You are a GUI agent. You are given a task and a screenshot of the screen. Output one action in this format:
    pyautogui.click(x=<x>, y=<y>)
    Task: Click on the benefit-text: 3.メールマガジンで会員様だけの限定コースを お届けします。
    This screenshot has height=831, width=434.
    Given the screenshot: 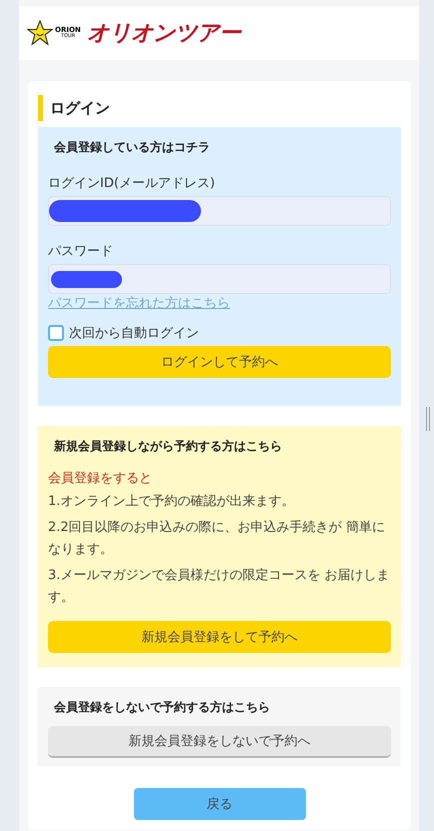 What is the action you would take?
    pyautogui.click(x=219, y=587)
    